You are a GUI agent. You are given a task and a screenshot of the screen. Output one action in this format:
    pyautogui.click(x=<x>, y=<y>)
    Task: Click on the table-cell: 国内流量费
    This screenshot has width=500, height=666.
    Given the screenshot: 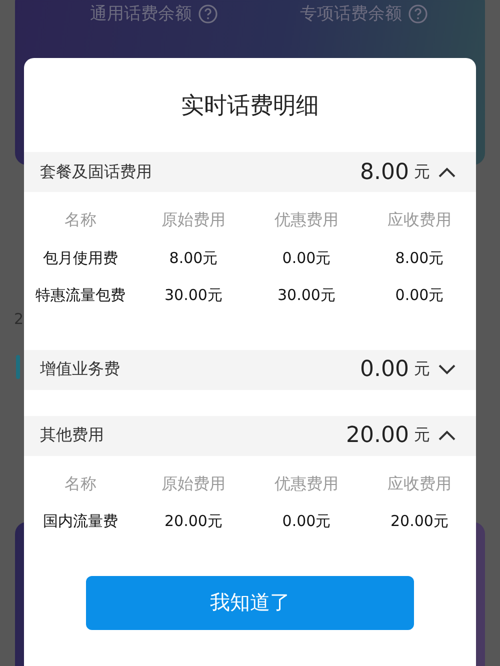 What is the action you would take?
    pyautogui.click(x=80, y=521)
    